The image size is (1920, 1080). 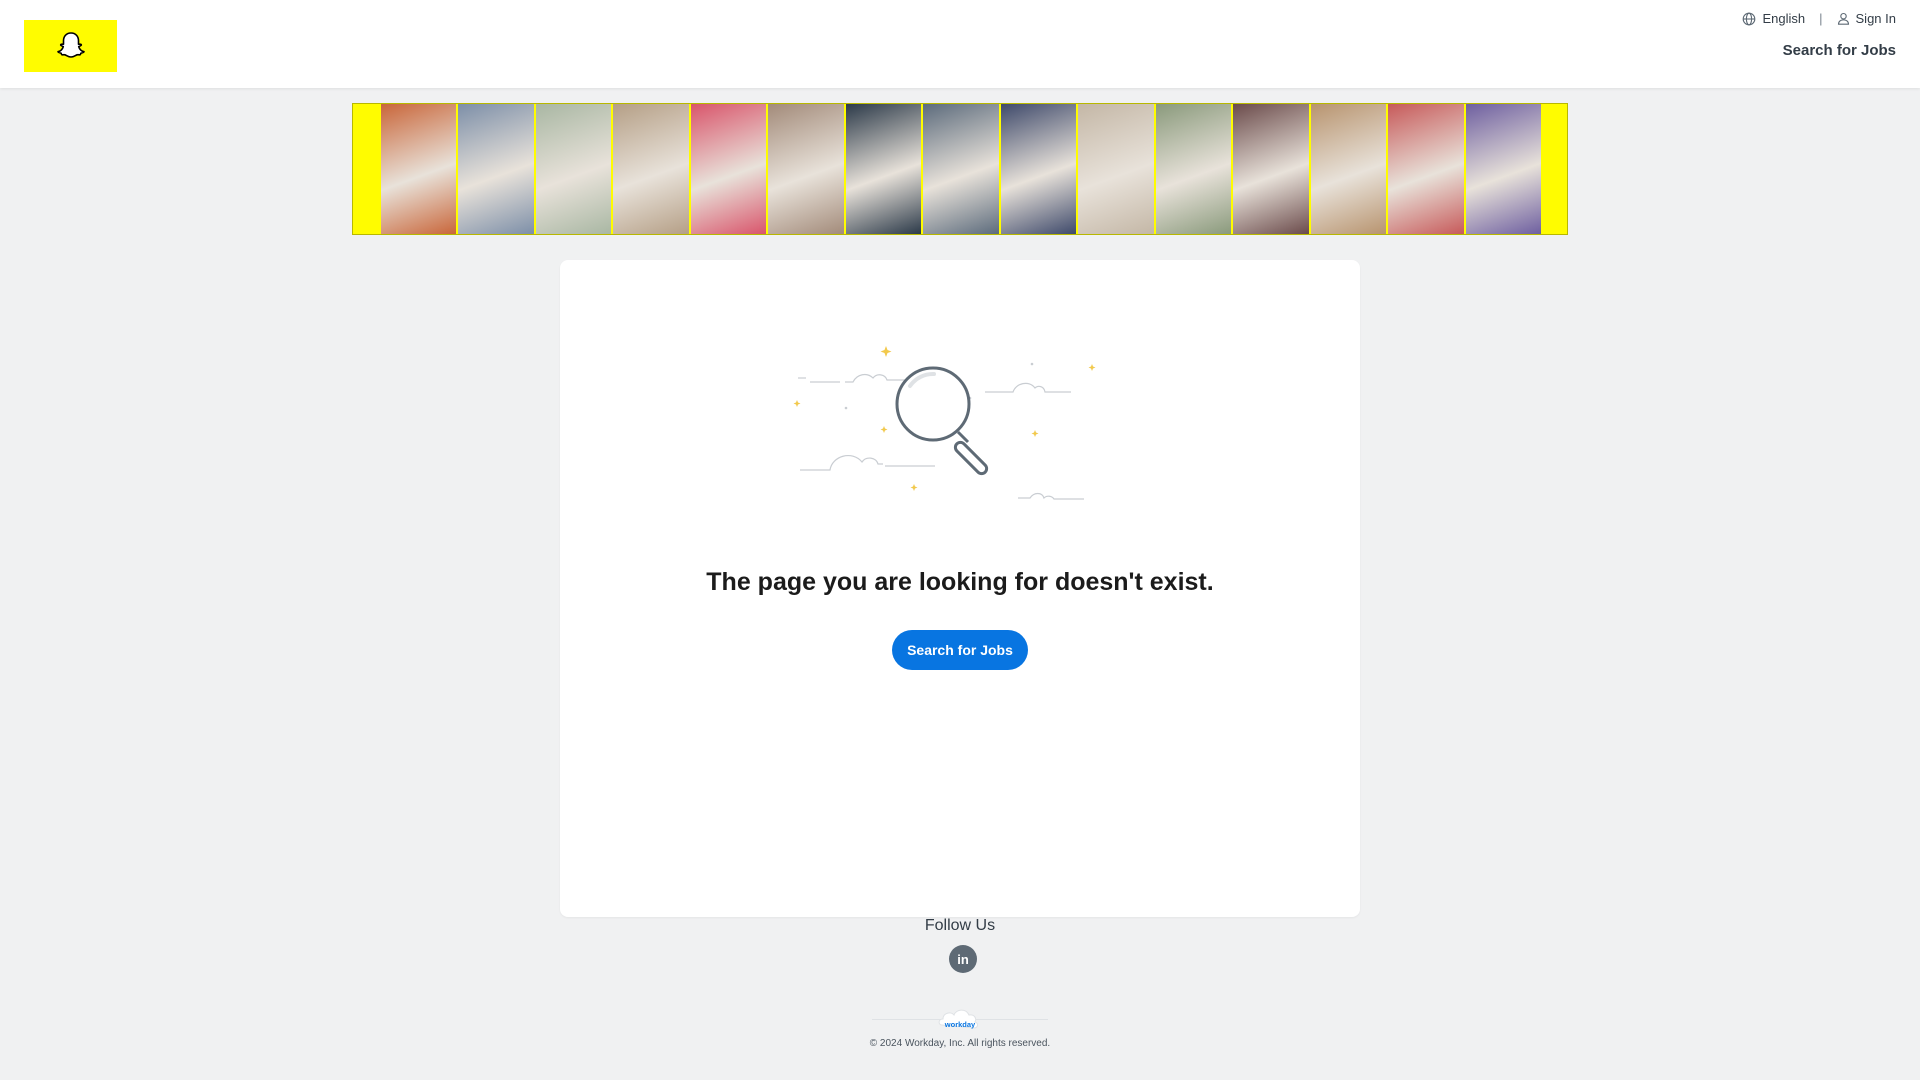 I want to click on globe-icon, so click(x=1749, y=18).